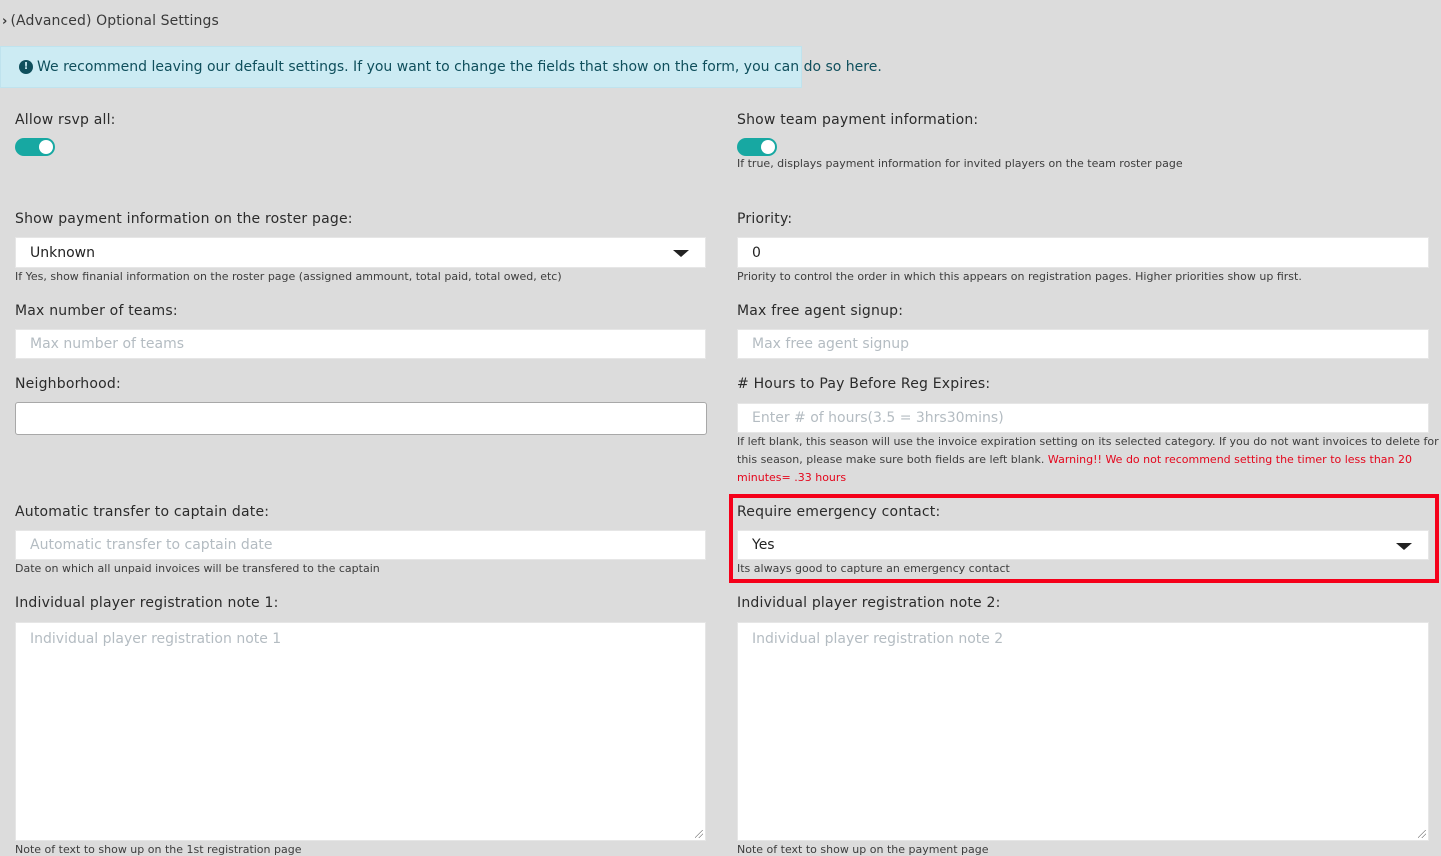 The height and width of the screenshot is (856, 1441). I want to click on auto-transfer-captain-placeholder: Automatic transfer to captain date, so click(151, 545).